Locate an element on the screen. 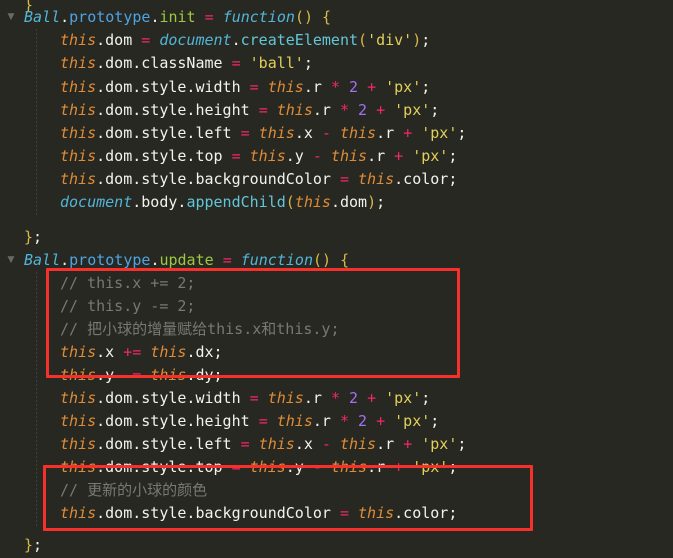 The width and height of the screenshot is (673, 558). code-line: document.body.appendChild(this.dom); is located at coordinates (336, 202).